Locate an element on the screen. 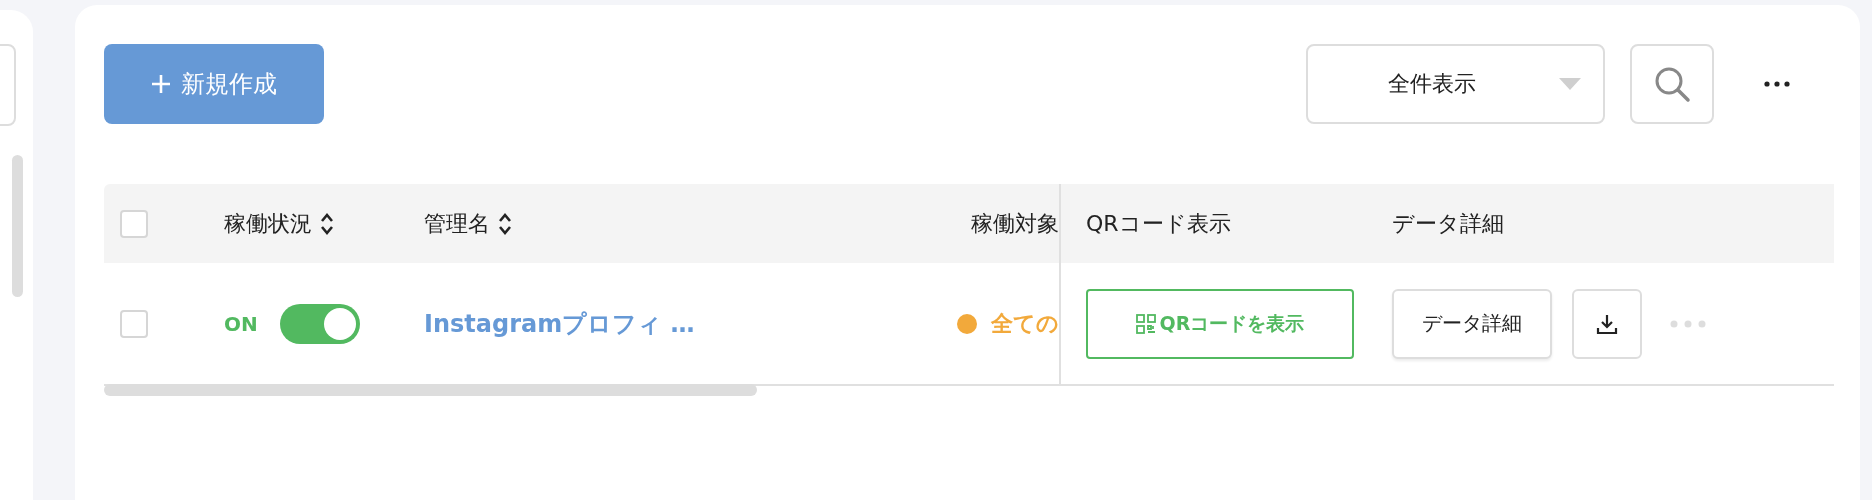 Image resolution: width=1872 pixels, height=500 pixels. download-button is located at coordinates (1607, 323).